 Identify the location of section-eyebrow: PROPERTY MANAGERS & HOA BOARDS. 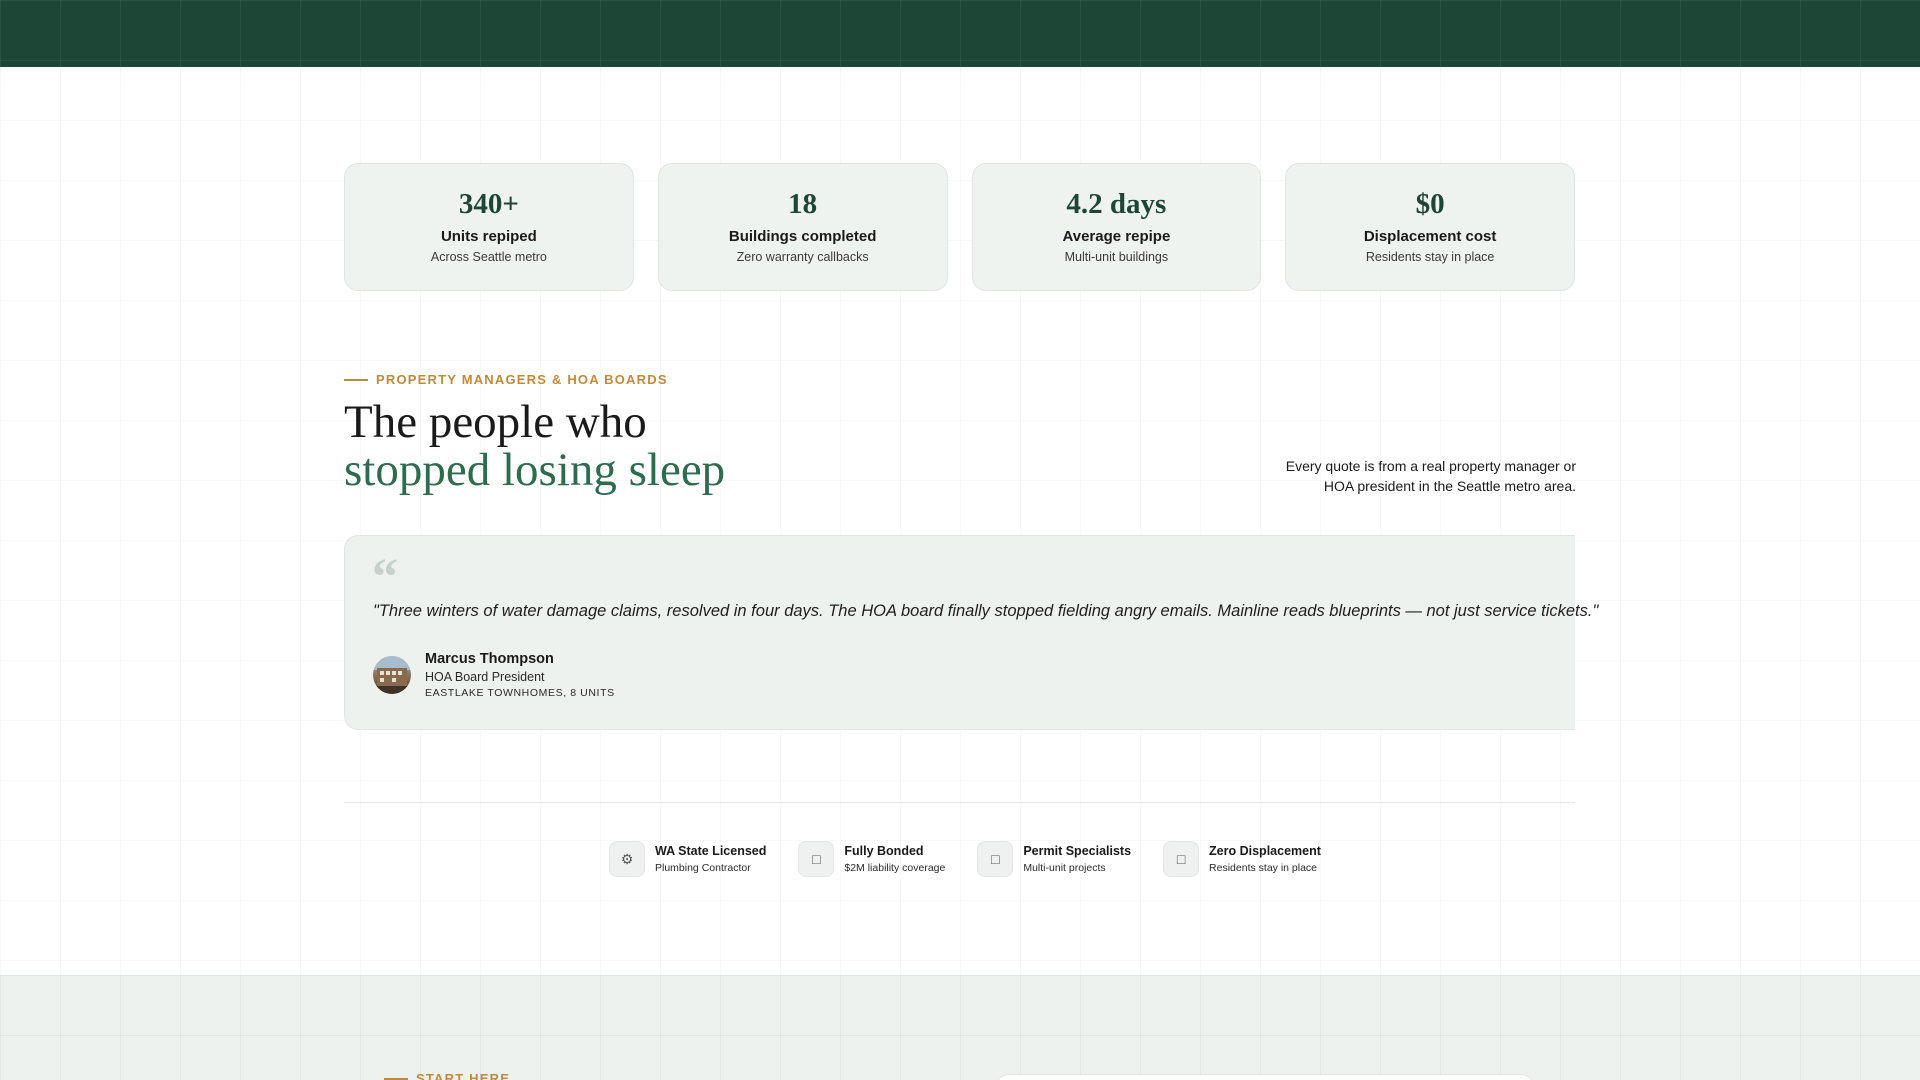
(506, 379).